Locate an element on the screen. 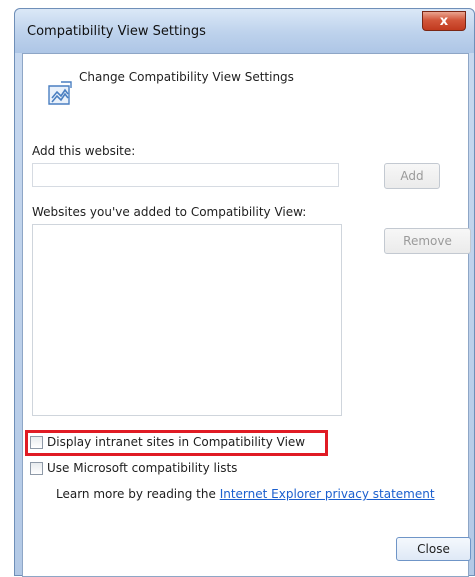  add-button: Add is located at coordinates (412, 176).